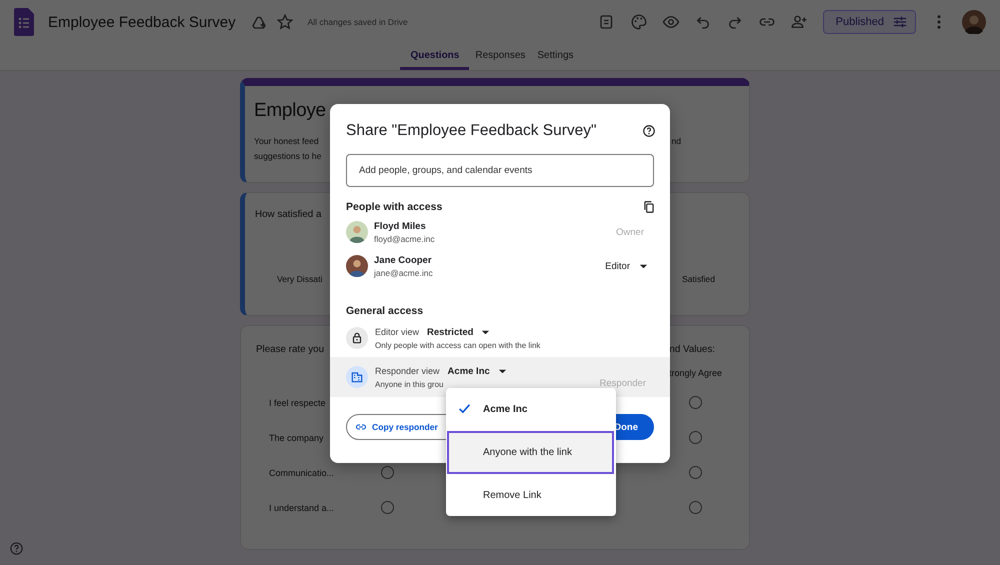 The image size is (1000, 565). Describe the element at coordinates (405, 239) in the screenshot. I see `person-email: floyd@acme.inc` at that location.